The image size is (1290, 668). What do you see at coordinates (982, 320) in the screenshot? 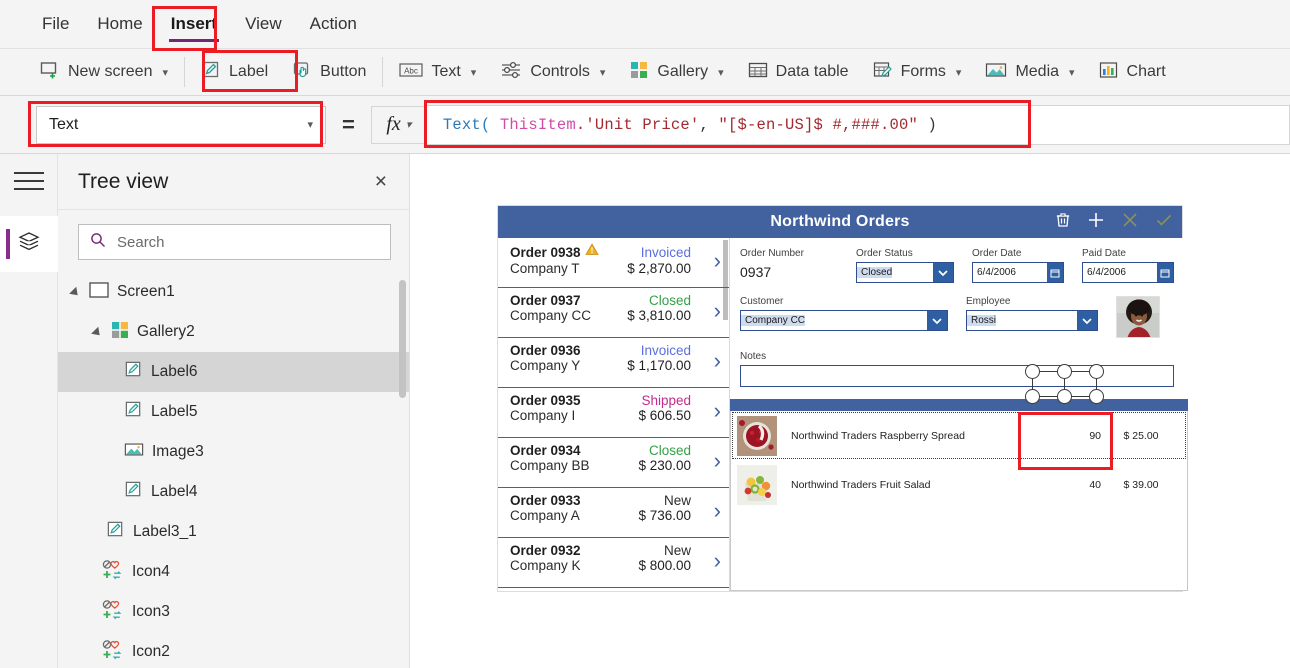
I see `employee-value: Rossi` at bounding box center [982, 320].